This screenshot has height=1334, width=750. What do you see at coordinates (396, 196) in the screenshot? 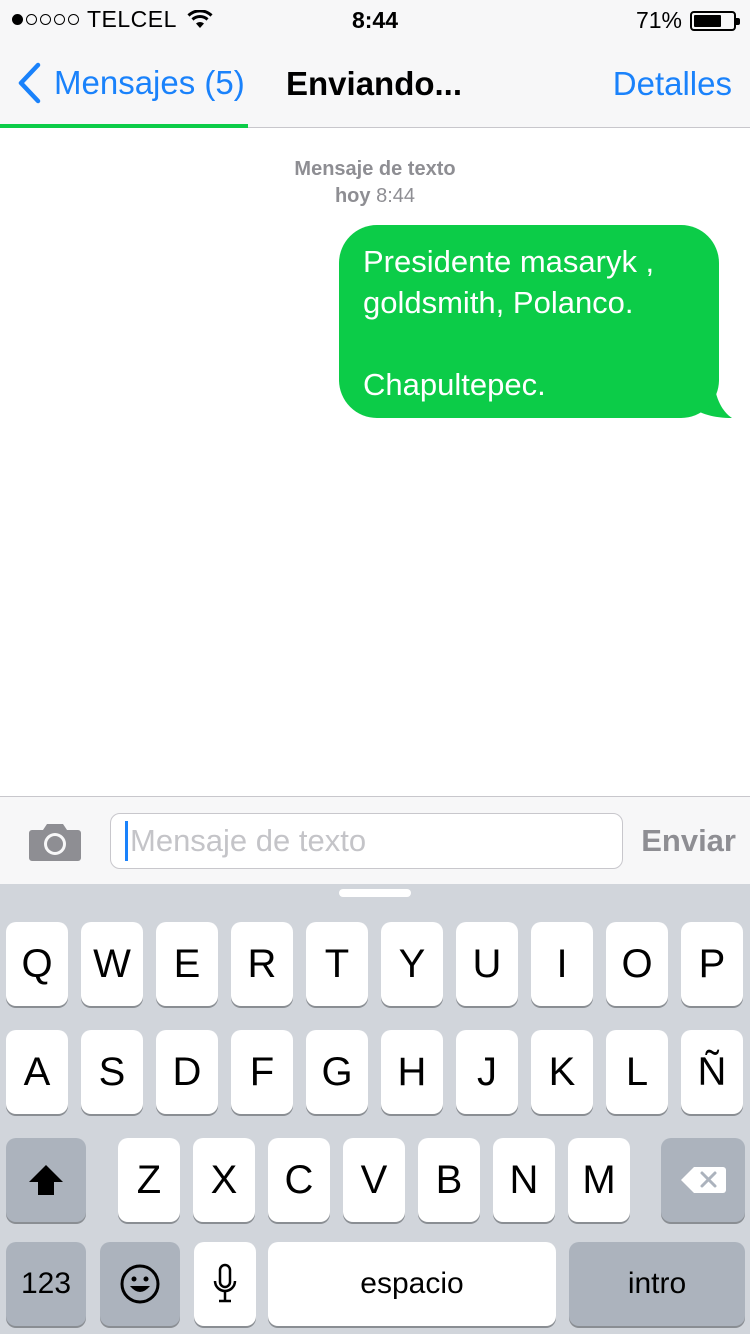
I see `message-time: 8:44` at bounding box center [396, 196].